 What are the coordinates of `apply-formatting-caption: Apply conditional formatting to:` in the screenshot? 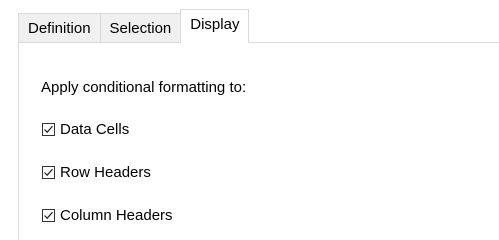 It's located at (144, 87).